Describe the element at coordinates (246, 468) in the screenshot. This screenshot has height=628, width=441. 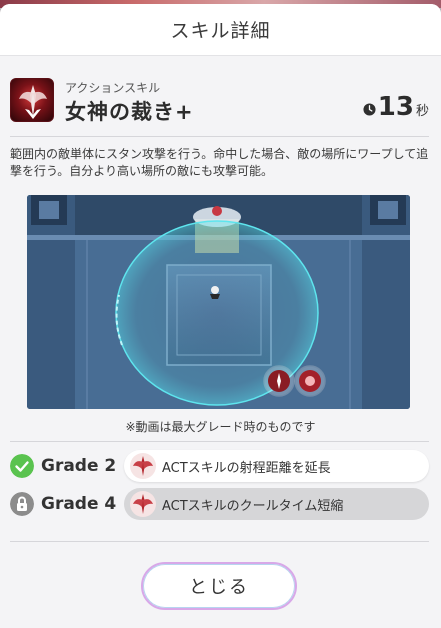
I see `grade-effect-text: ACTスキルの射程距離を延長` at that location.